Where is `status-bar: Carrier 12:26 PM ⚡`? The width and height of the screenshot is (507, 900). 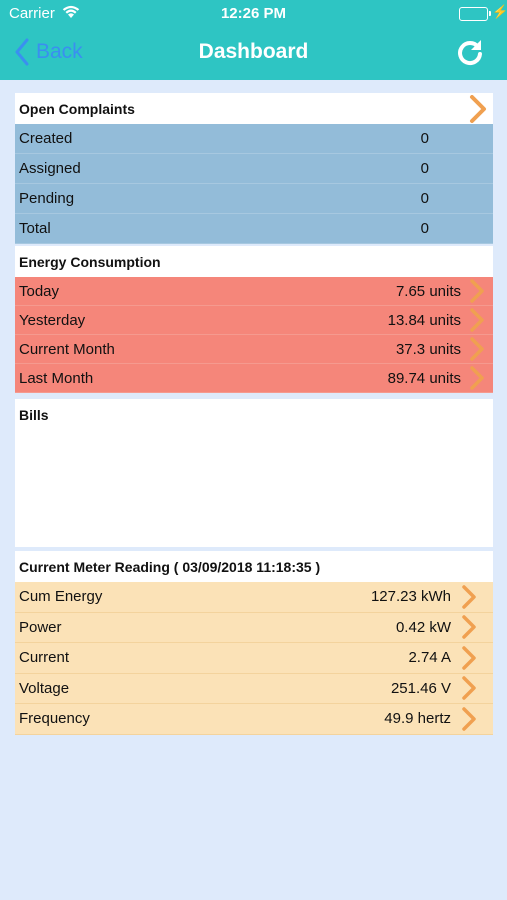
status-bar: Carrier 12:26 PM ⚡ is located at coordinates (253, 14).